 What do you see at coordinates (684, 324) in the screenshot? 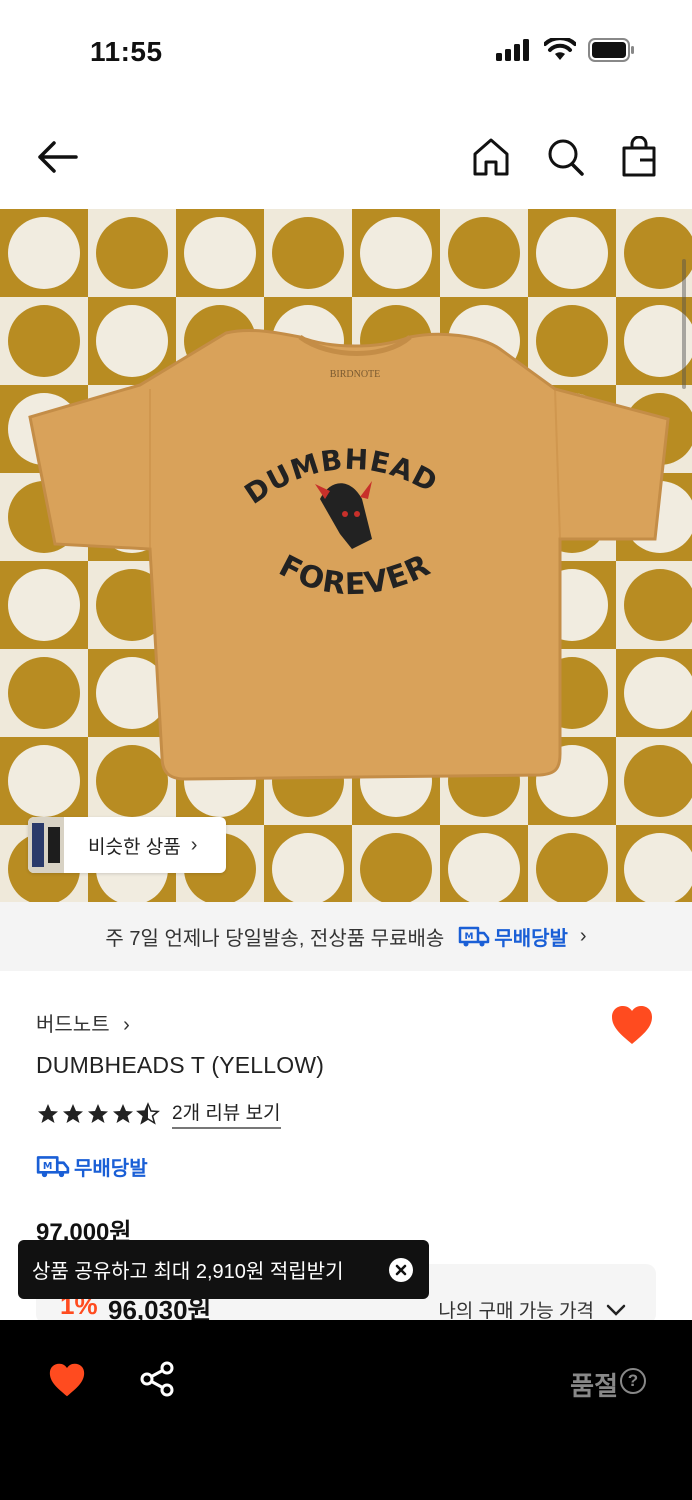
I see `image-scroll-indicator` at bounding box center [684, 324].